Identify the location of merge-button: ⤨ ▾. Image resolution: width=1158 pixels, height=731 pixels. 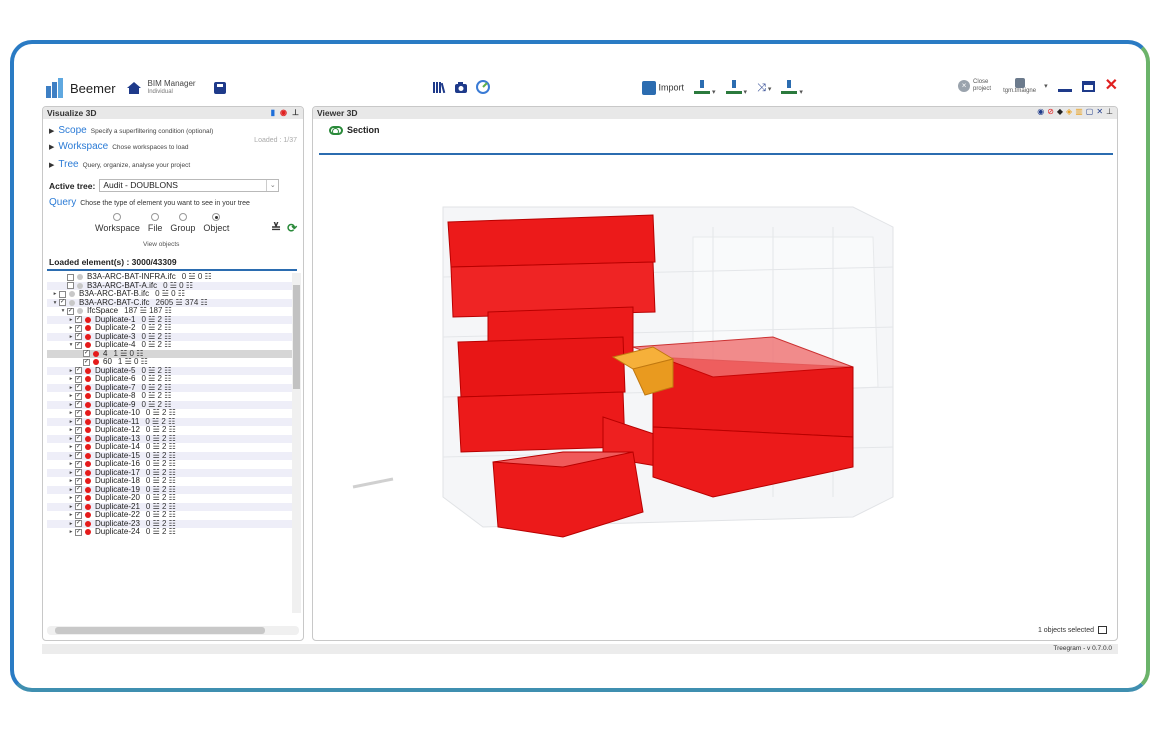
(764, 88).